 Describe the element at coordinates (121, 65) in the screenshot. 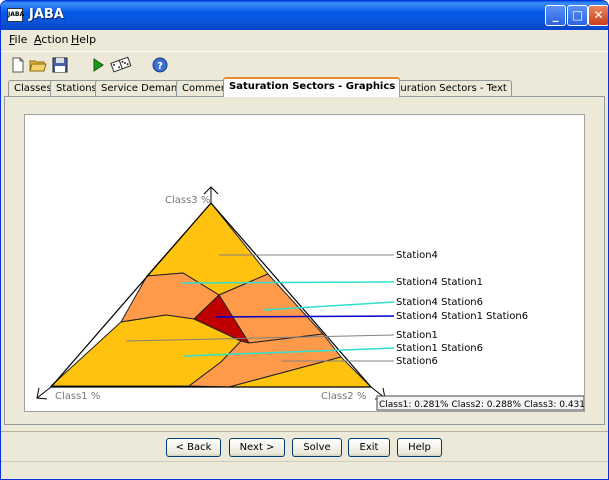

I see `randomize-dice-icon` at that location.